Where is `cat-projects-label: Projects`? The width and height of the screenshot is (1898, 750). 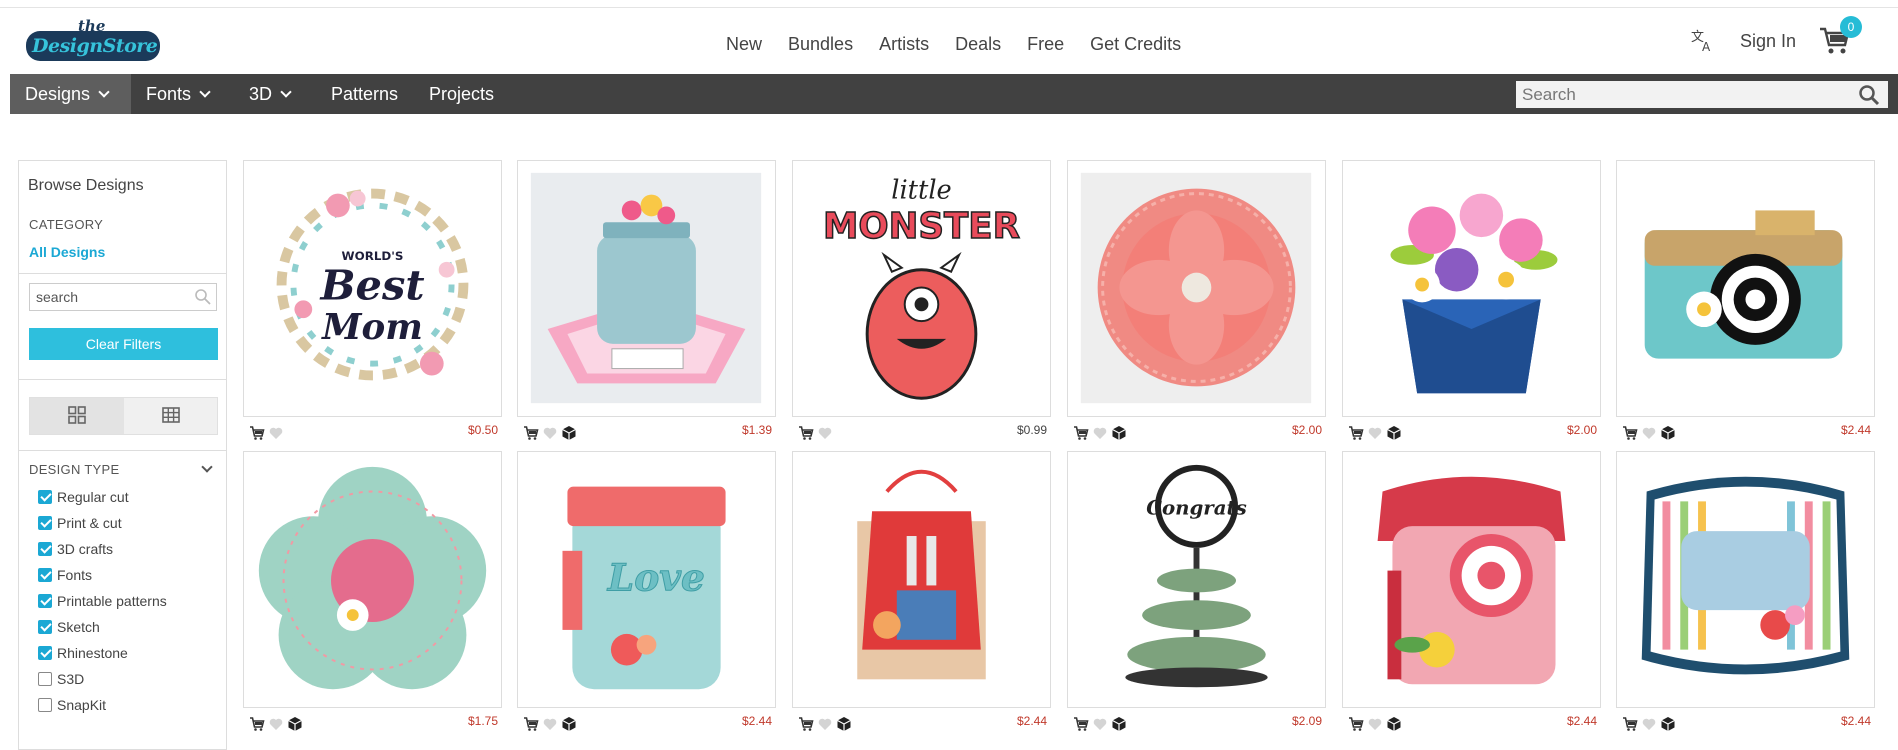
cat-projects-label: Projects is located at coordinates (462, 94).